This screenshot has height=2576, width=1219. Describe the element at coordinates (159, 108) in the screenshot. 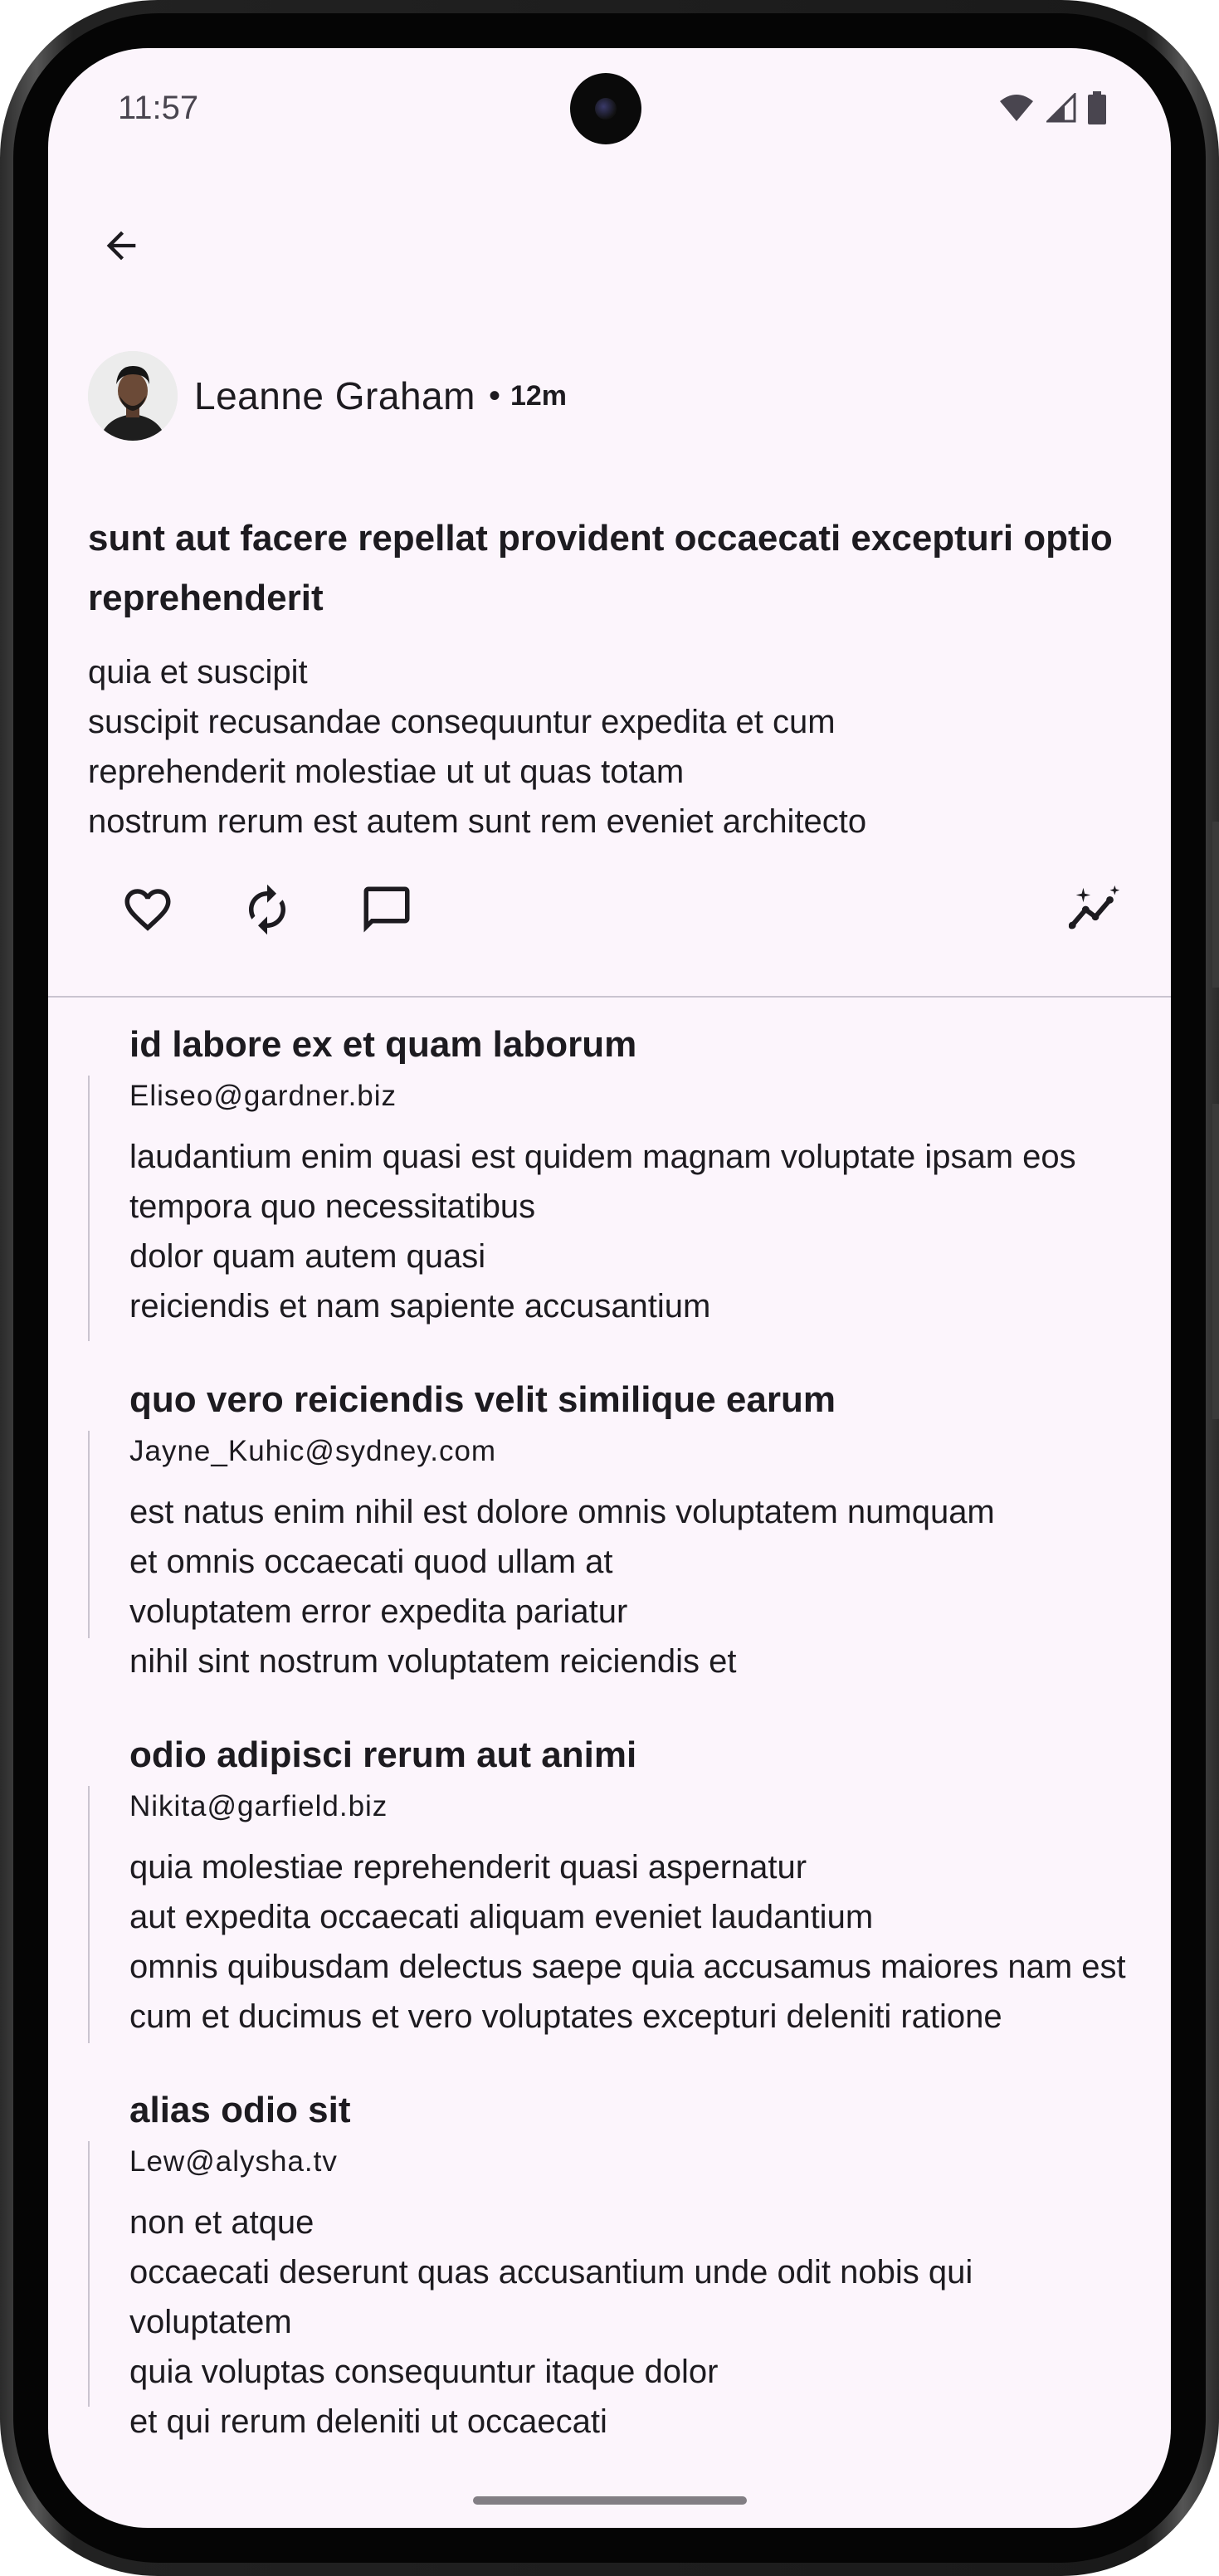

I see `status-time: 11:57` at that location.